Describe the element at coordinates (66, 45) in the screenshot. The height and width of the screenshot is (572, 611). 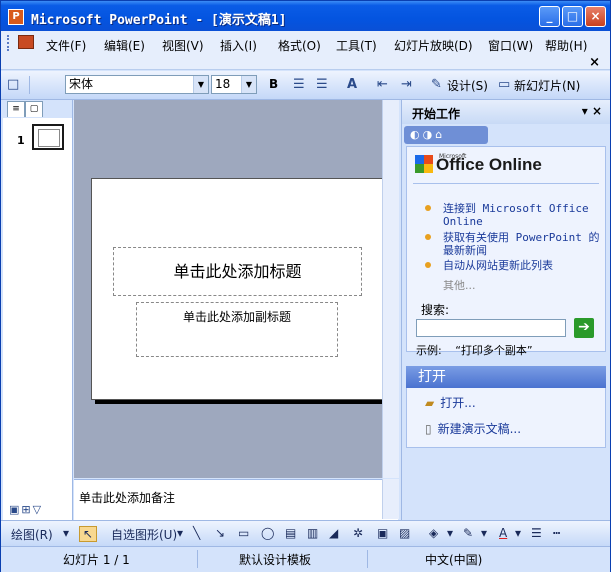
I see `menu-file: 文件(F)` at that location.